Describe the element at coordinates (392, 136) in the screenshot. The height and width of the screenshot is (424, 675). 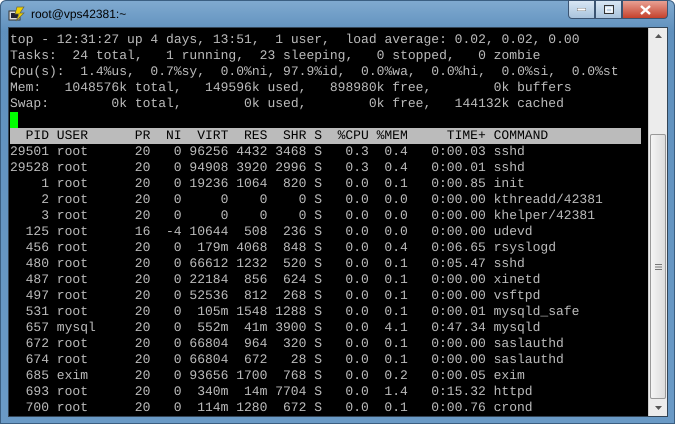
I see `column-header: %MEM` at that location.